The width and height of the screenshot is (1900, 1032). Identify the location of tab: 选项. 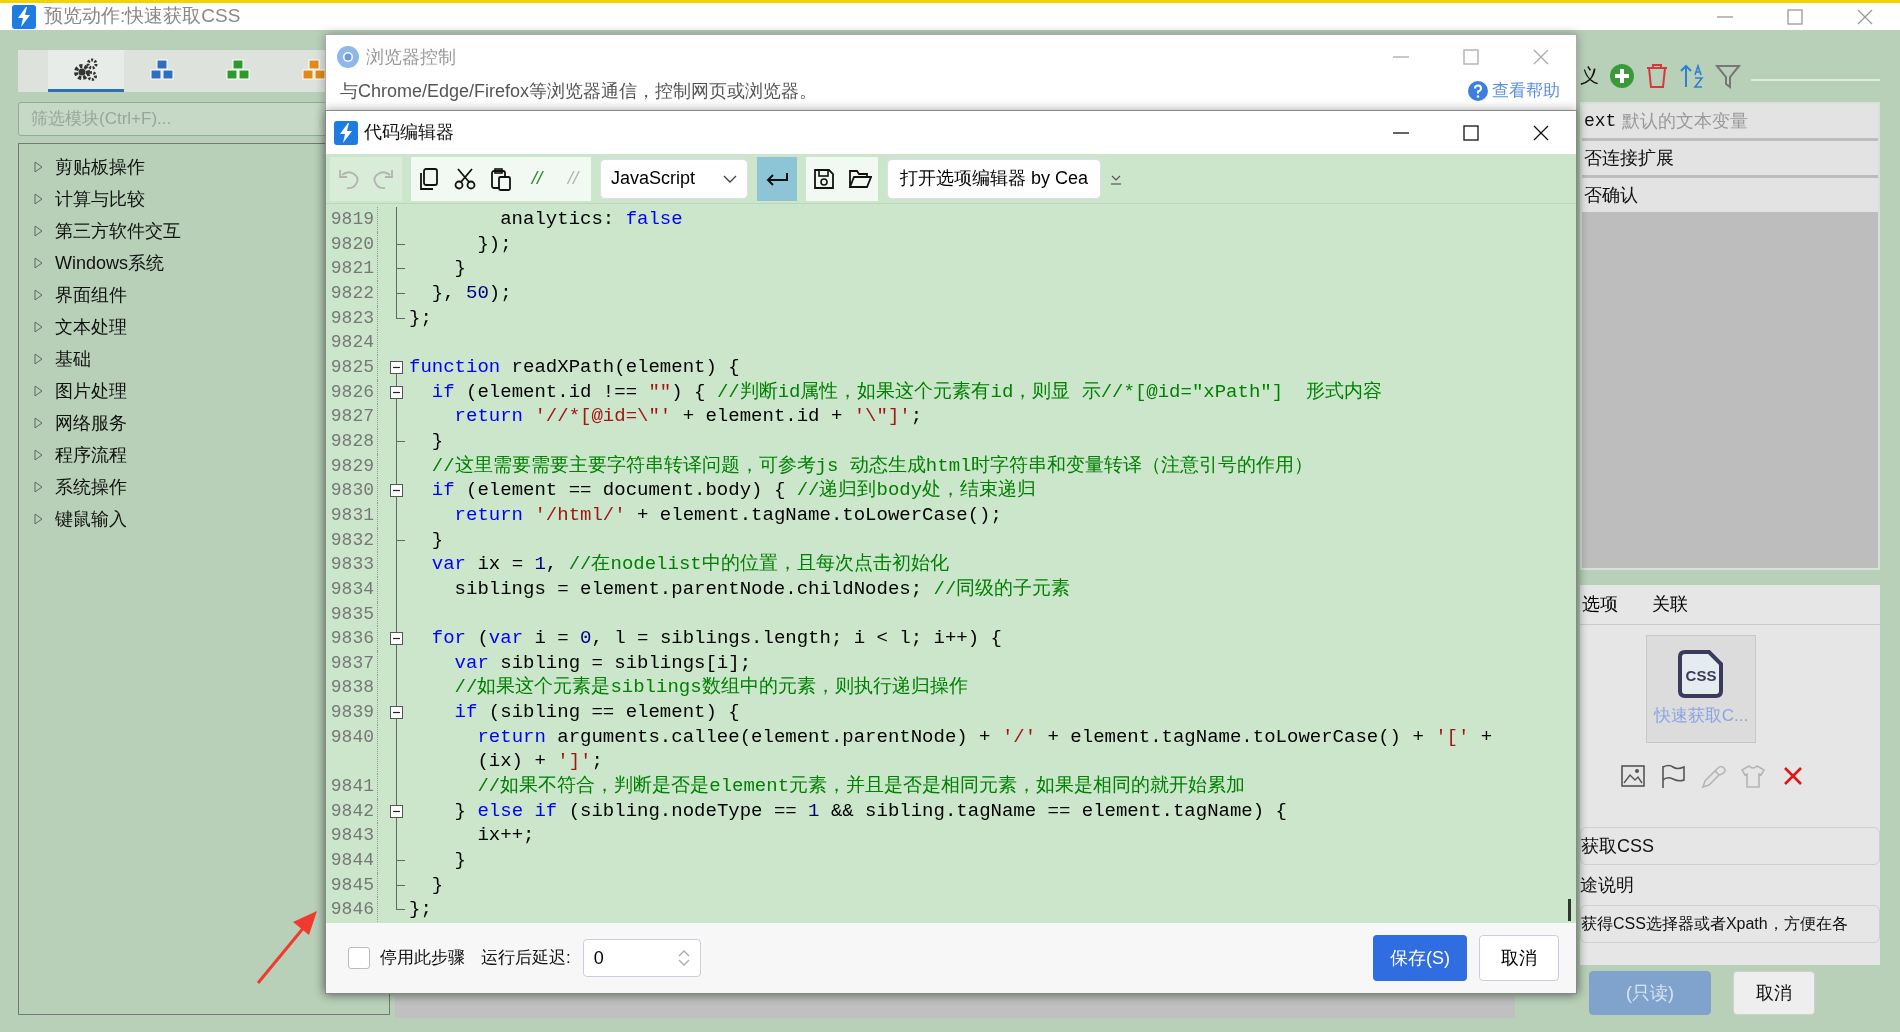
(1600, 604).